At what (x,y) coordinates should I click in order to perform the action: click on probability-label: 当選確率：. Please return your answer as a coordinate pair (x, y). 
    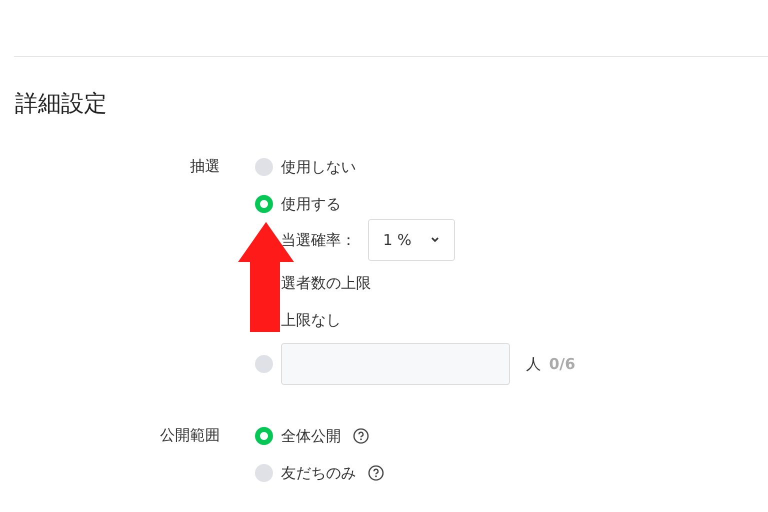
    Looking at the image, I should click on (318, 240).